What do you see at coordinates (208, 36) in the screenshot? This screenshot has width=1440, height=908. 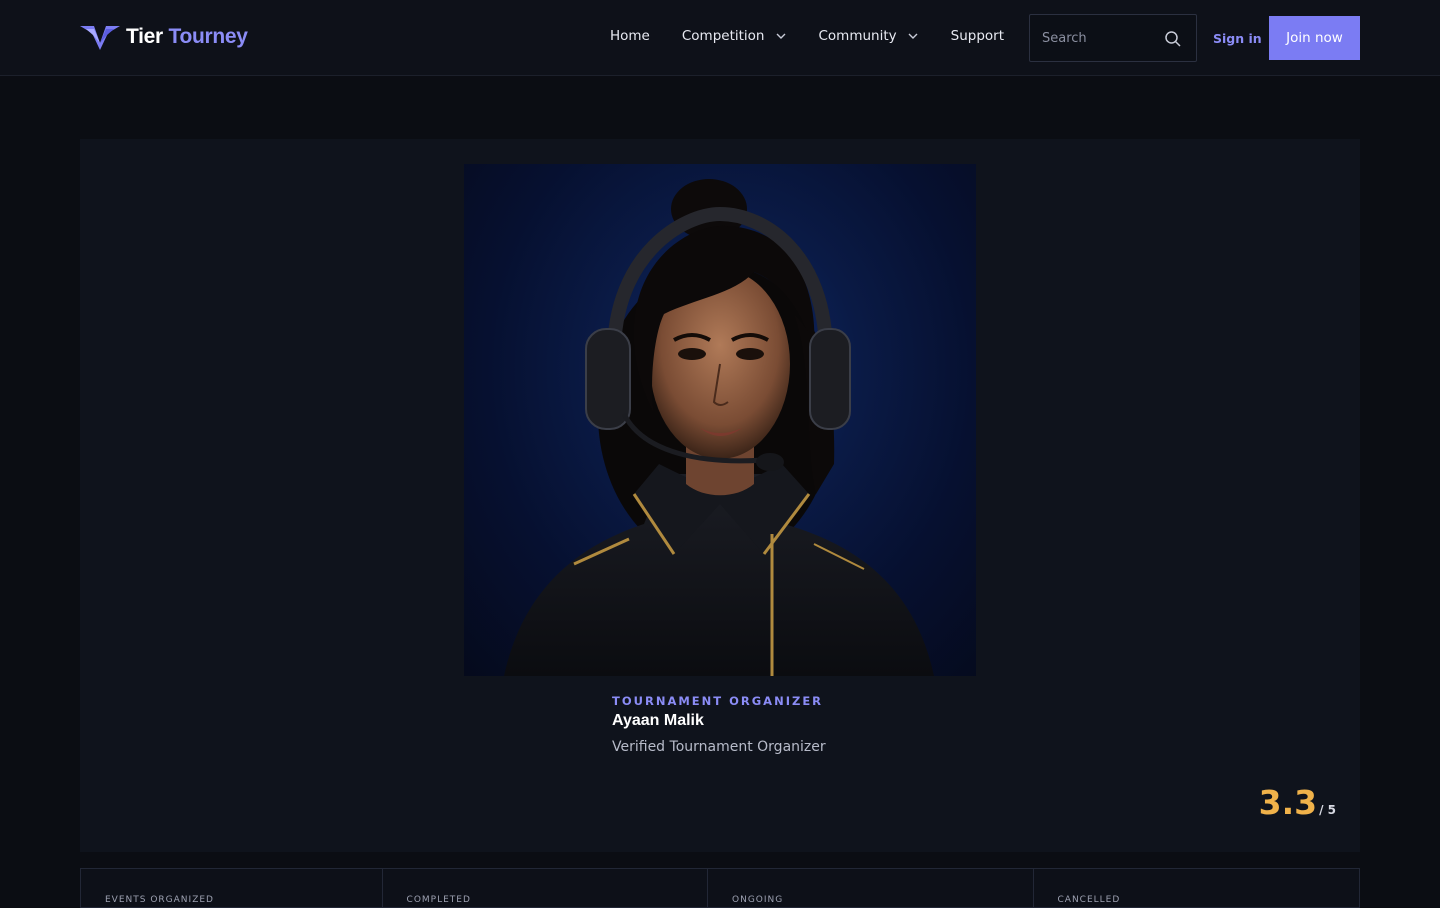 I see `brand-word-2: Tourney` at bounding box center [208, 36].